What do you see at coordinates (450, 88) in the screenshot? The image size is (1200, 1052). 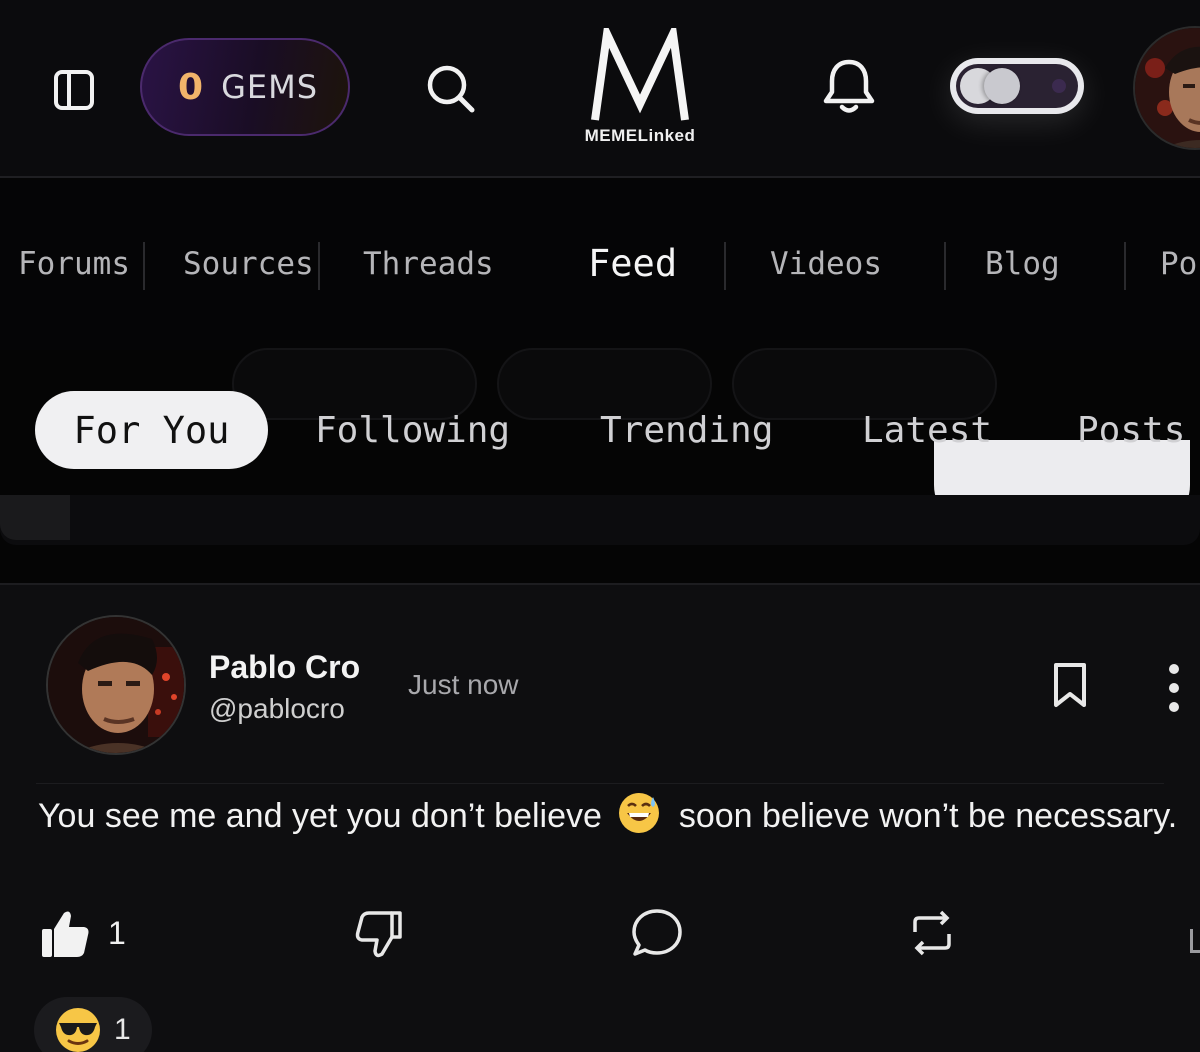 I see `search-icon` at bounding box center [450, 88].